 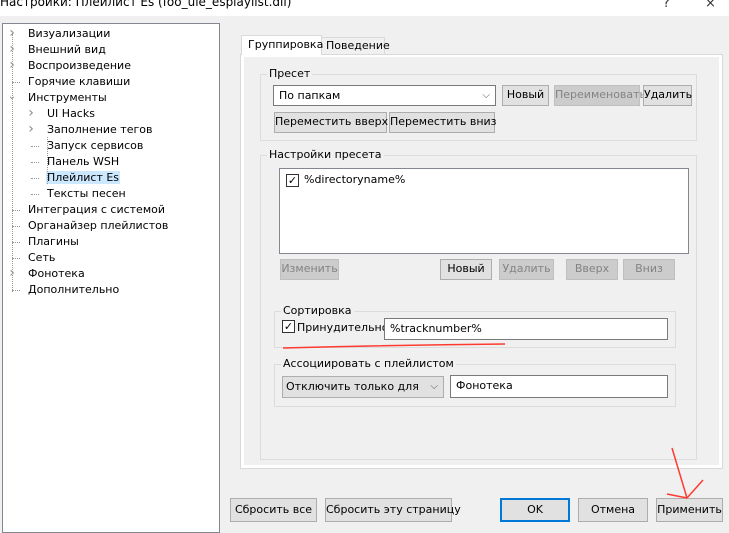 I want to click on reset-all-button: Сбросить все, so click(x=273, y=510).